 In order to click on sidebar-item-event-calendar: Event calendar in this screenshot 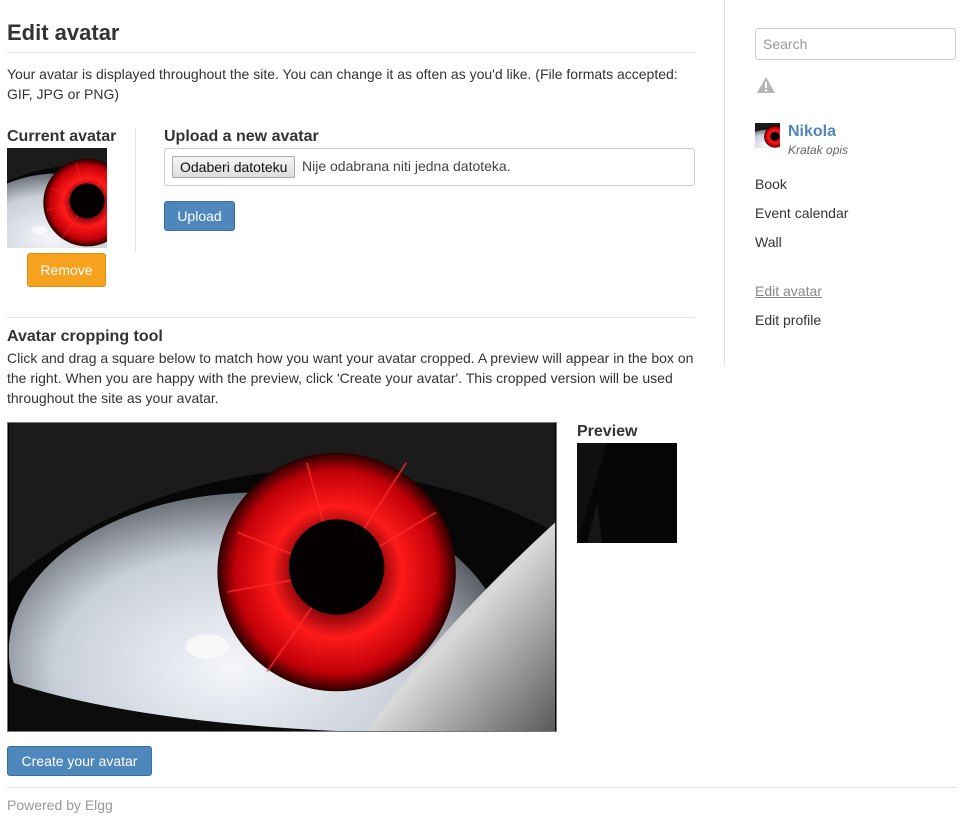, I will do `click(801, 213)`.